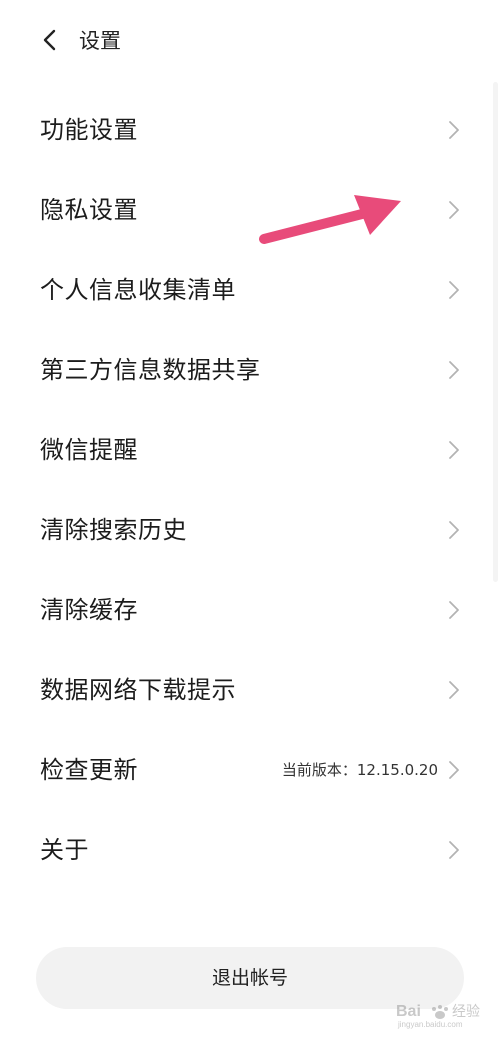 The image size is (500, 1038). I want to click on menu-item-data-network-download-prompt: 数据网络下载提示, so click(250, 690).